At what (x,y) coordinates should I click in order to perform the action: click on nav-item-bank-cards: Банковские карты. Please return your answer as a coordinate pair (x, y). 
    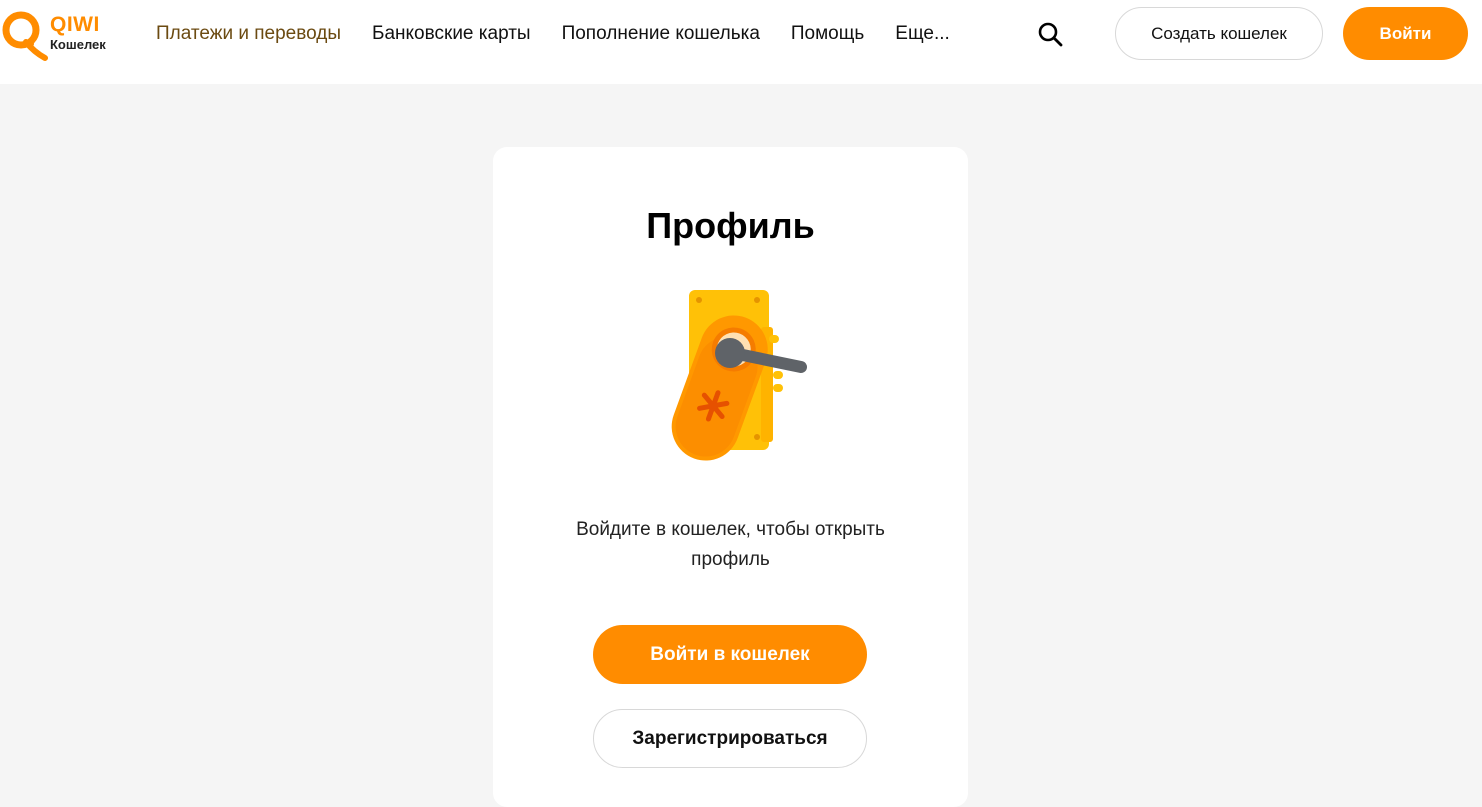
    Looking at the image, I should click on (451, 34).